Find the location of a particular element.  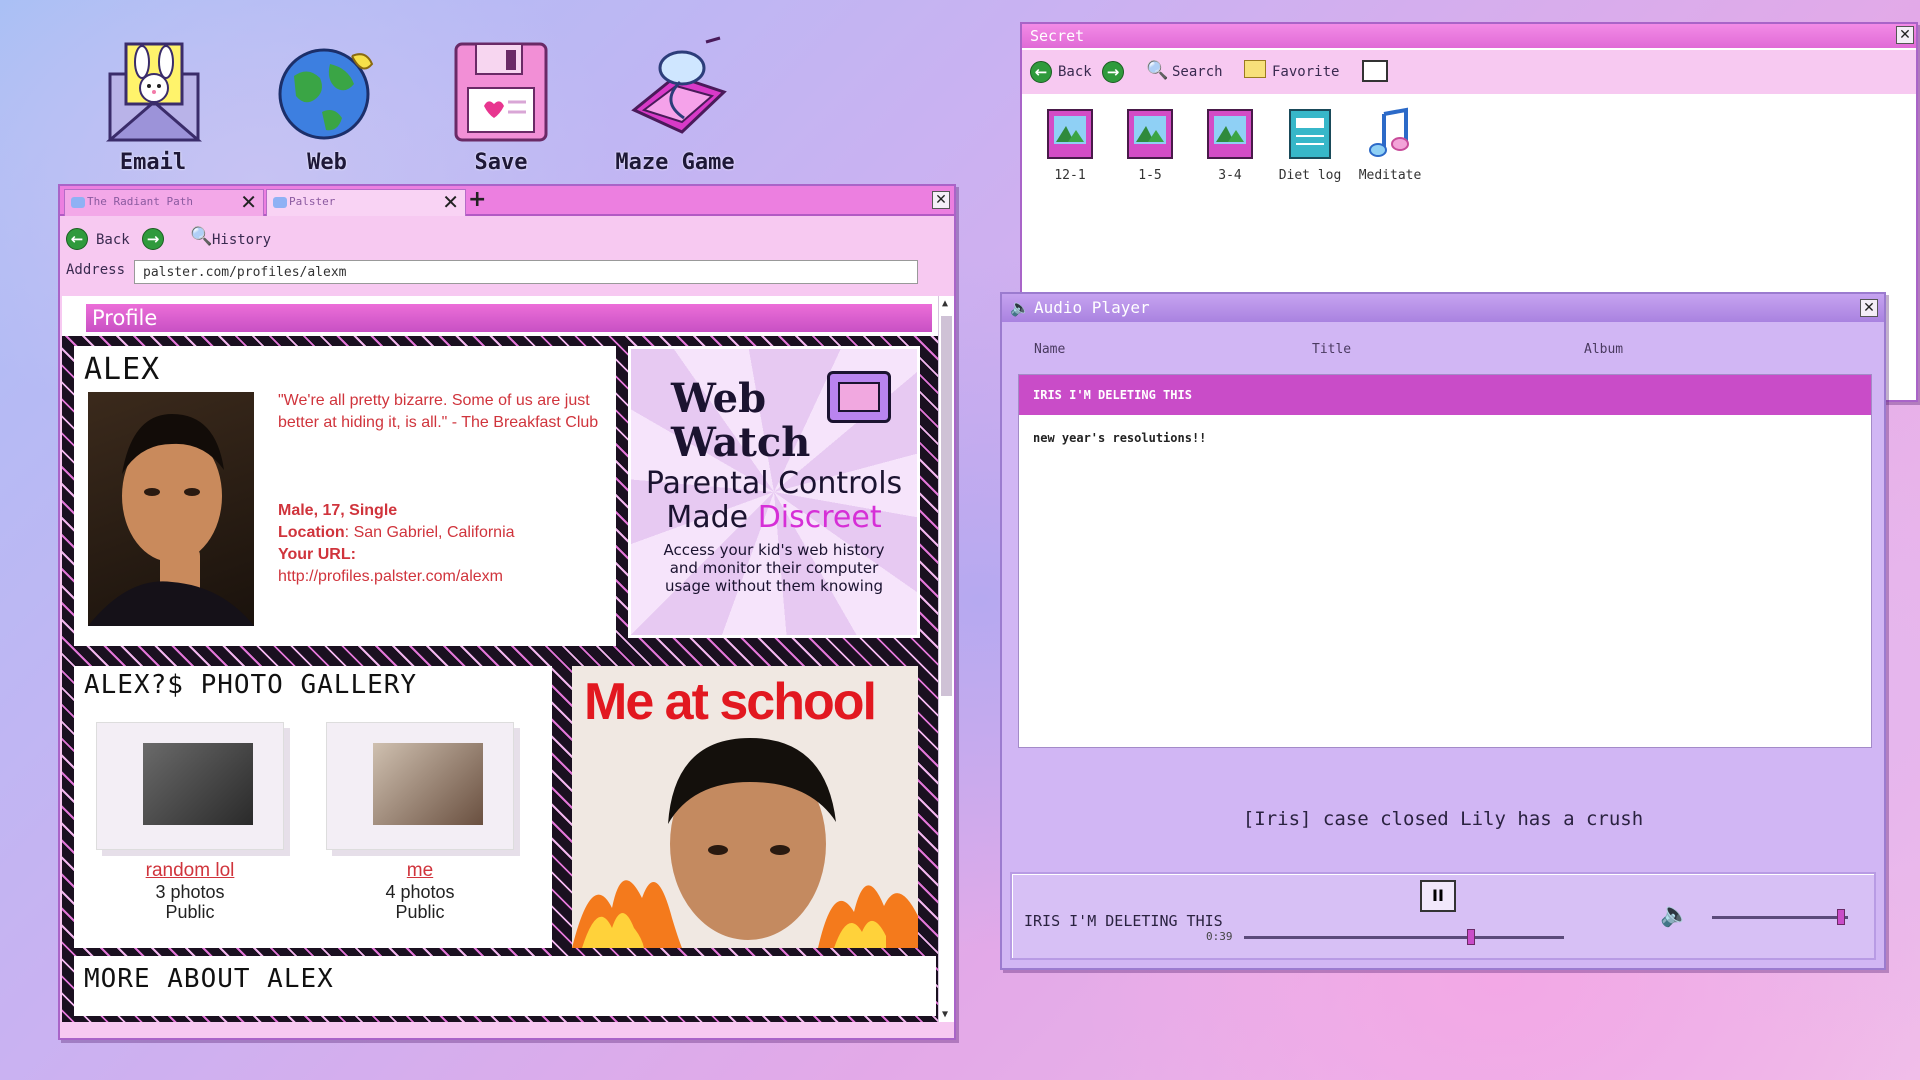

desktop-icon-label: Email is located at coordinates (153, 162).